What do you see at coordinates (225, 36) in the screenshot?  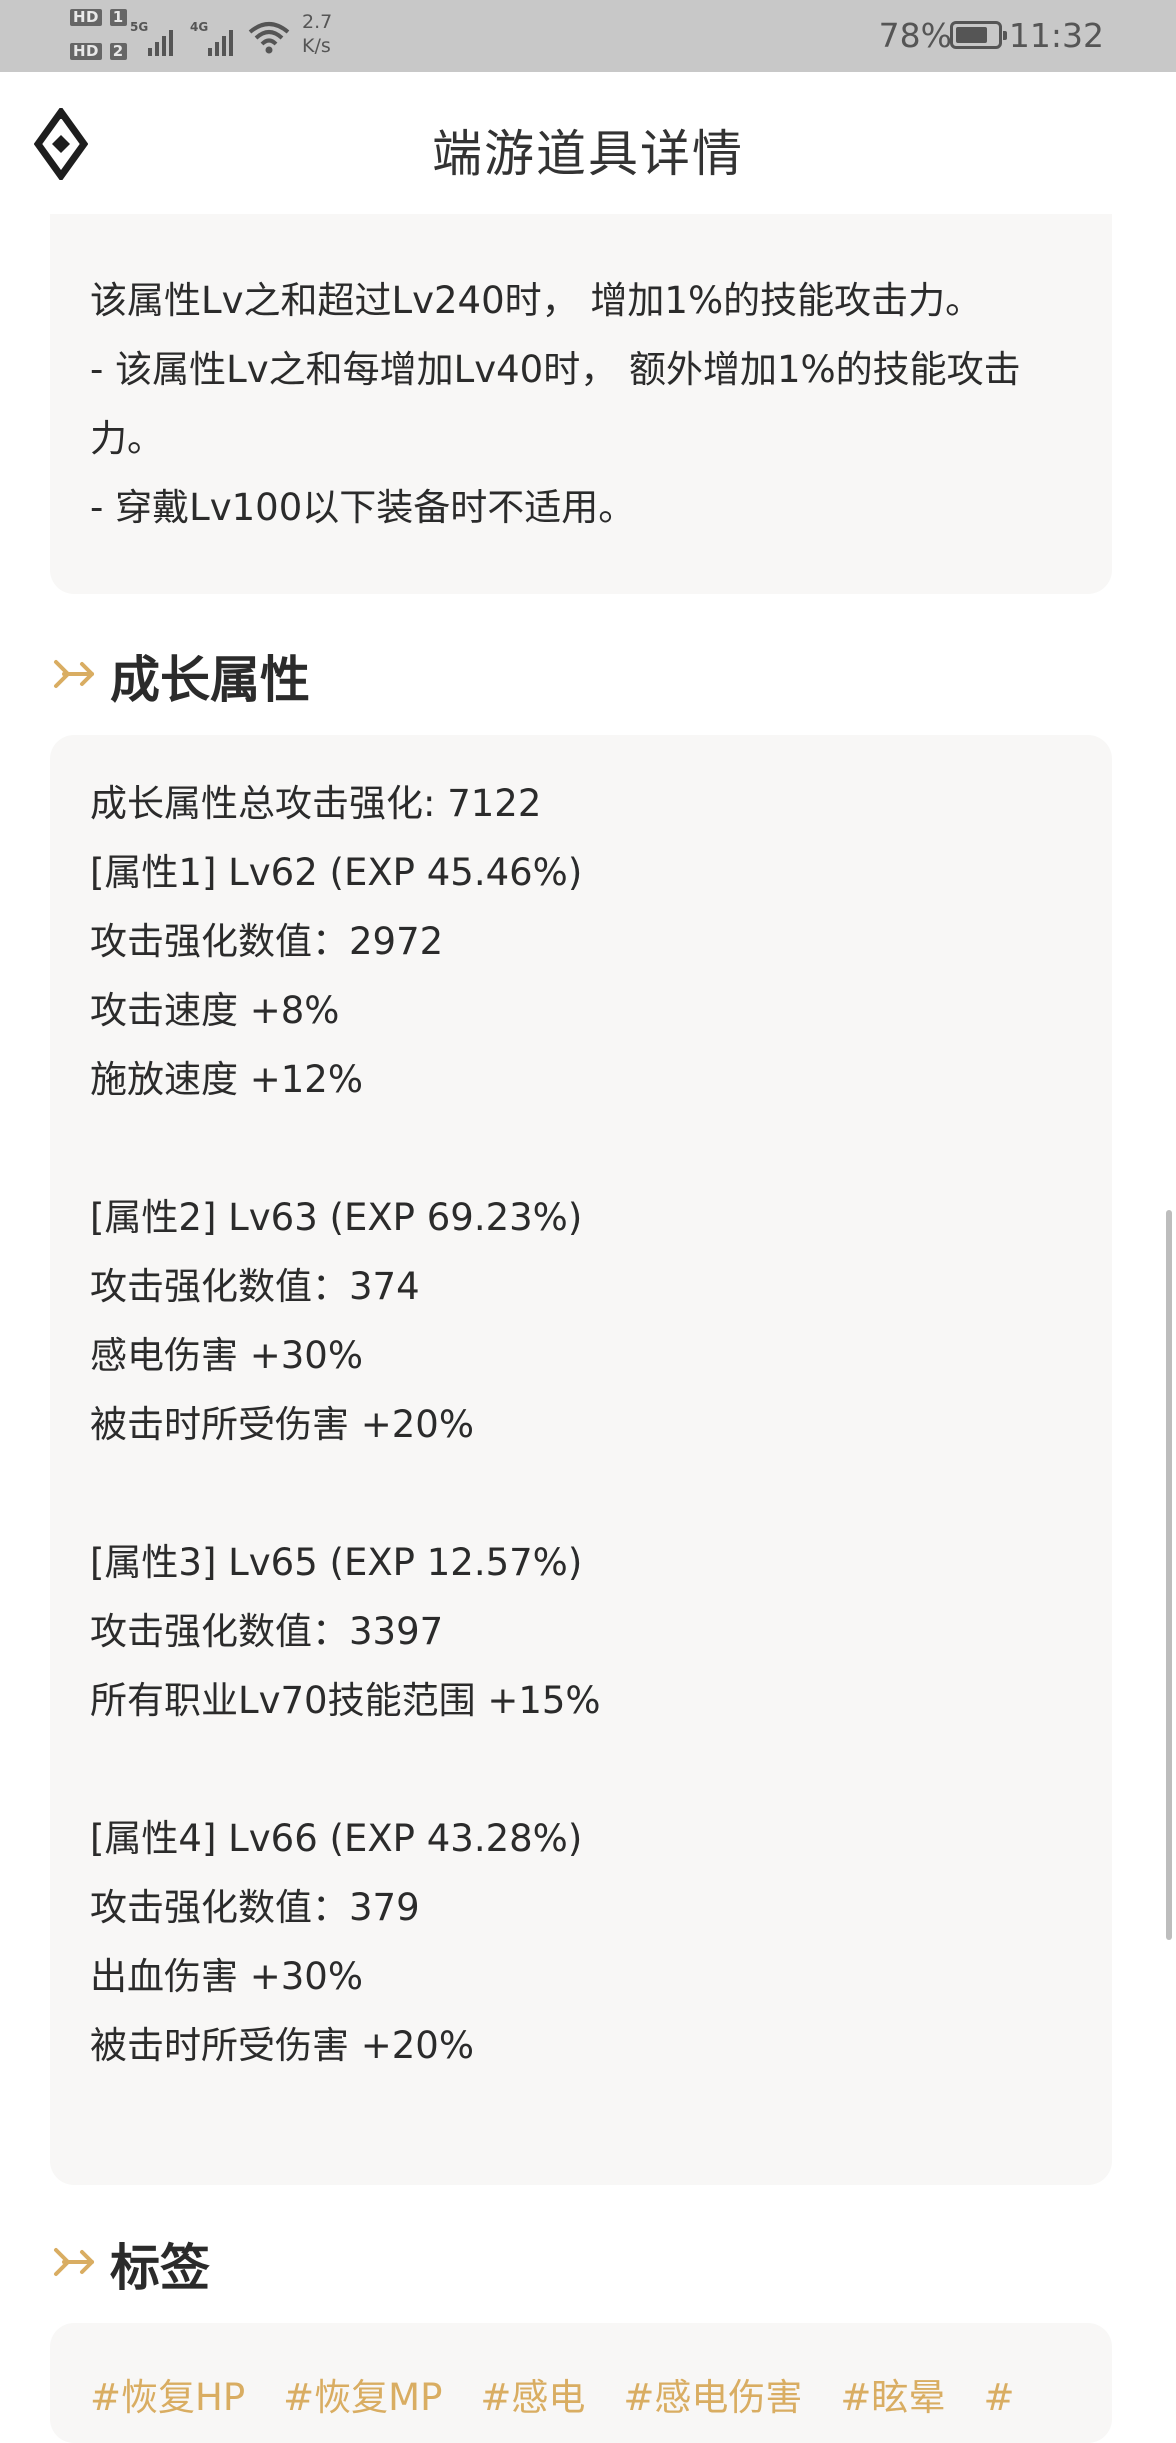 I see `signal-4g-icon` at bounding box center [225, 36].